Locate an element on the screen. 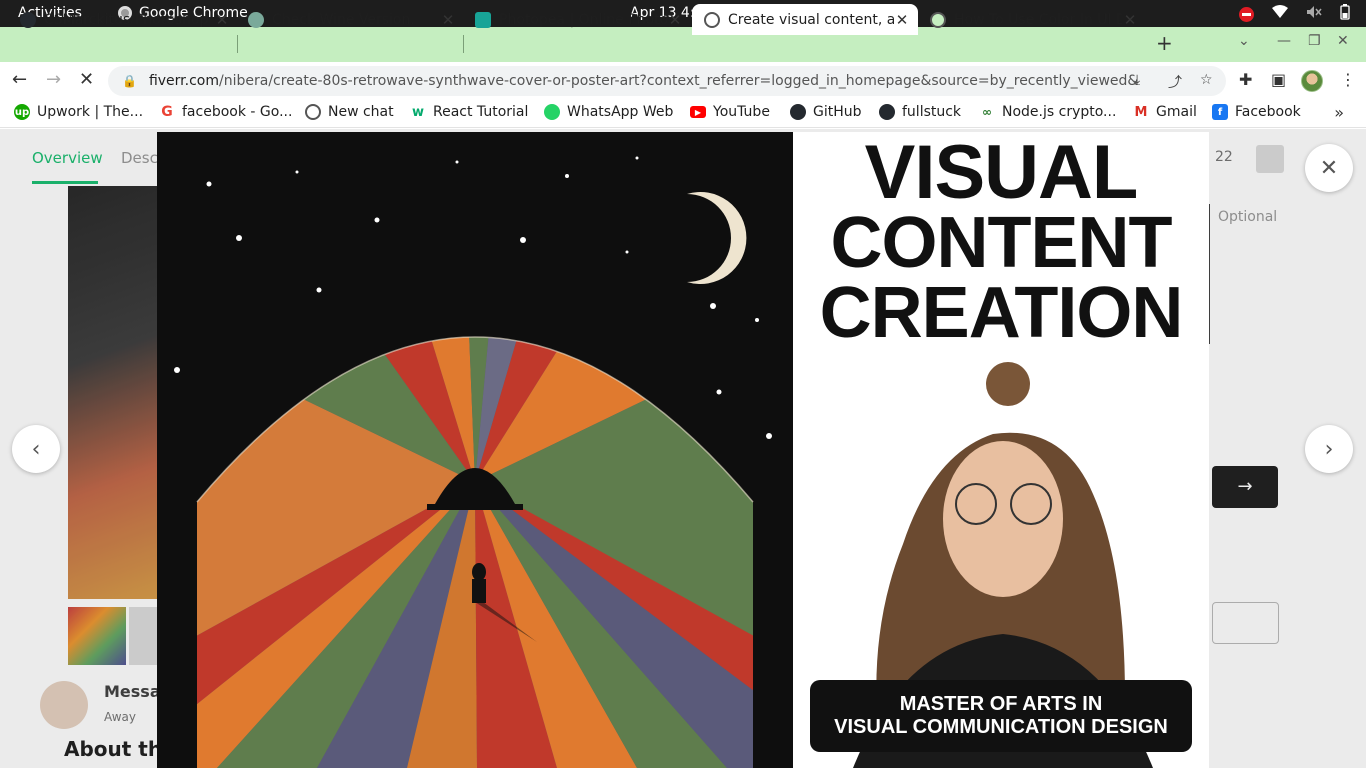 The image size is (1366, 768). bookmark-label: React Tutorial is located at coordinates (481, 112).